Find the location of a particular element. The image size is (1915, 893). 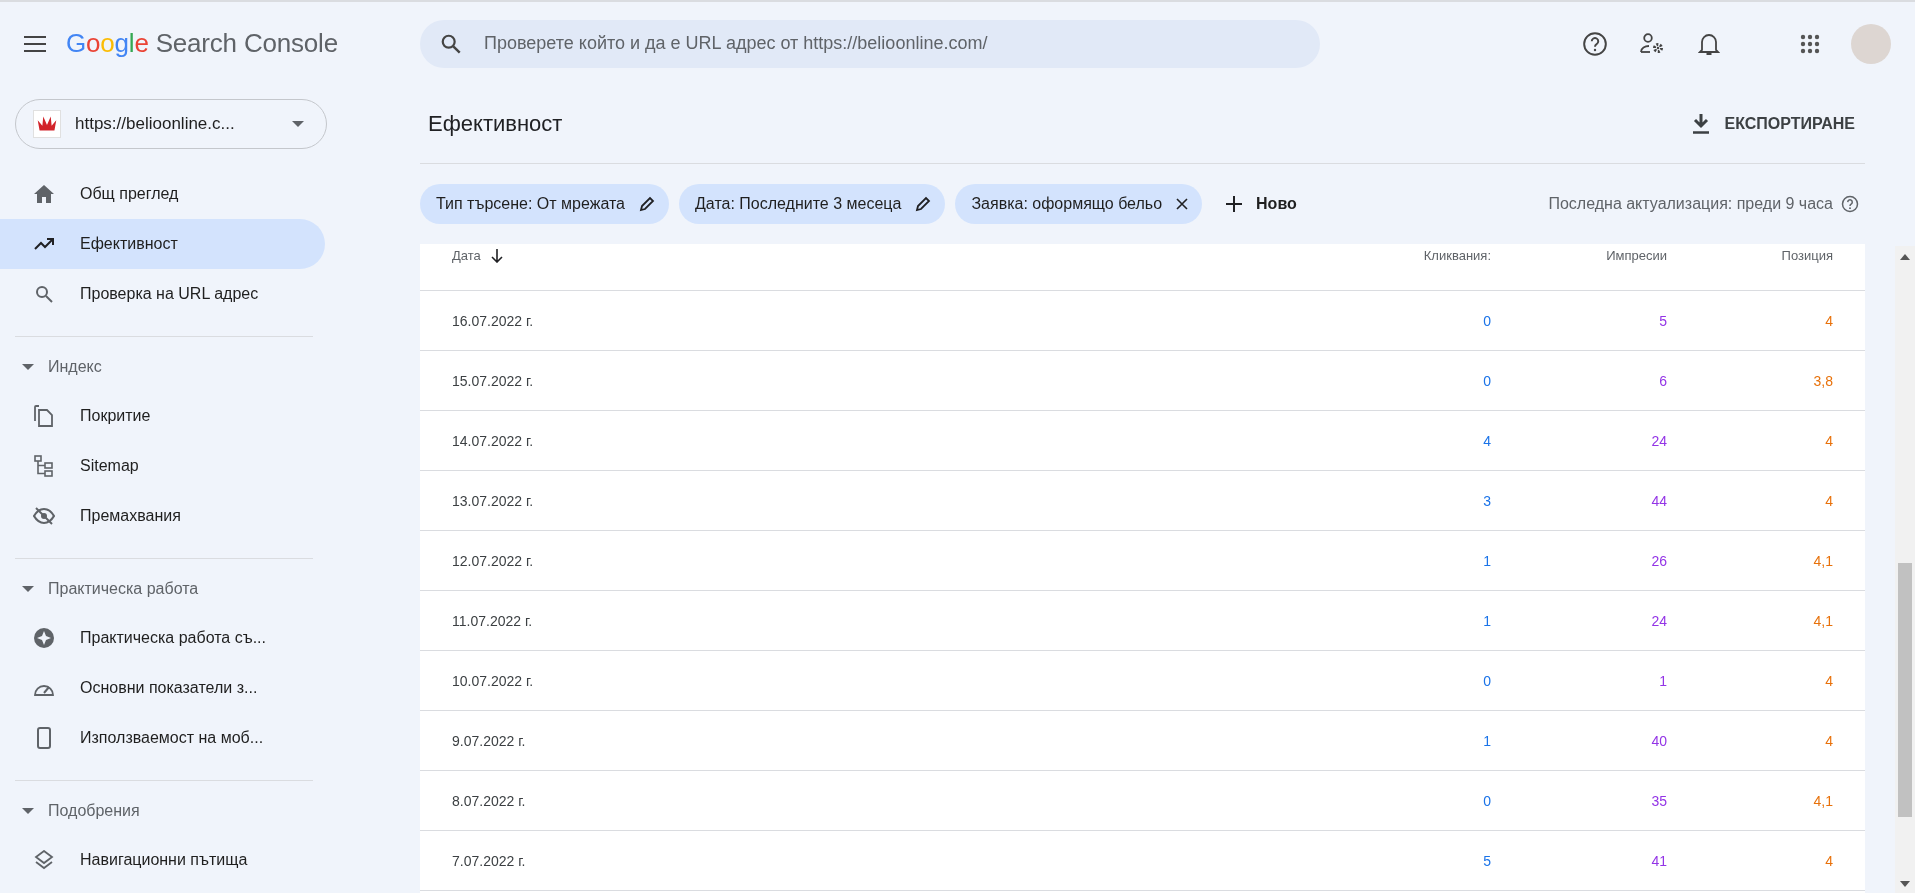

phone-icon is located at coordinates (44, 738).